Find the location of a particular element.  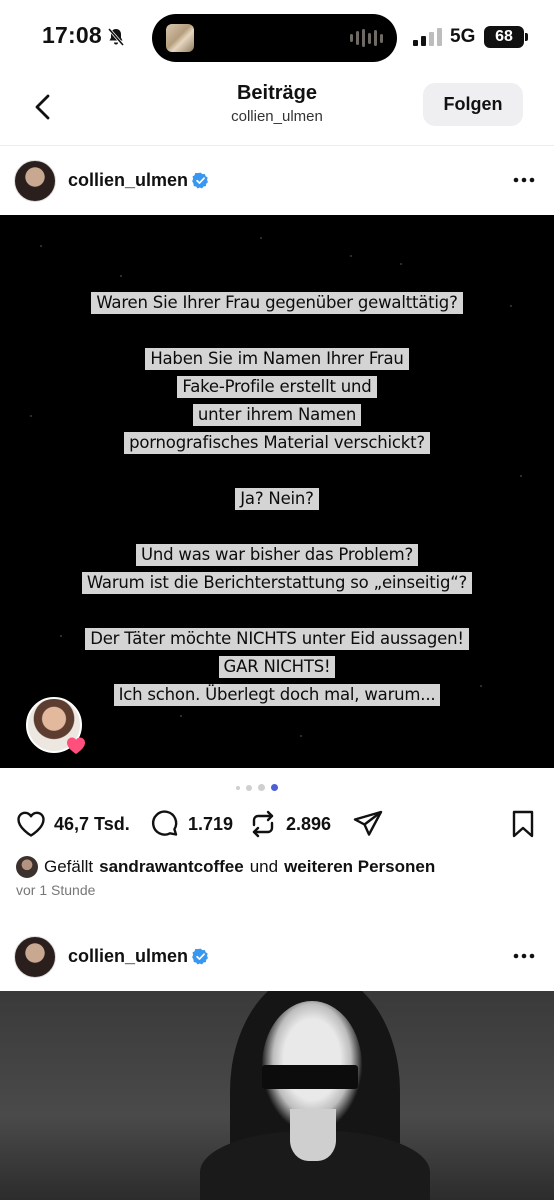

overlay-text-line: Haben Sie im Namen Ihrer Frau is located at coordinates (277, 359).